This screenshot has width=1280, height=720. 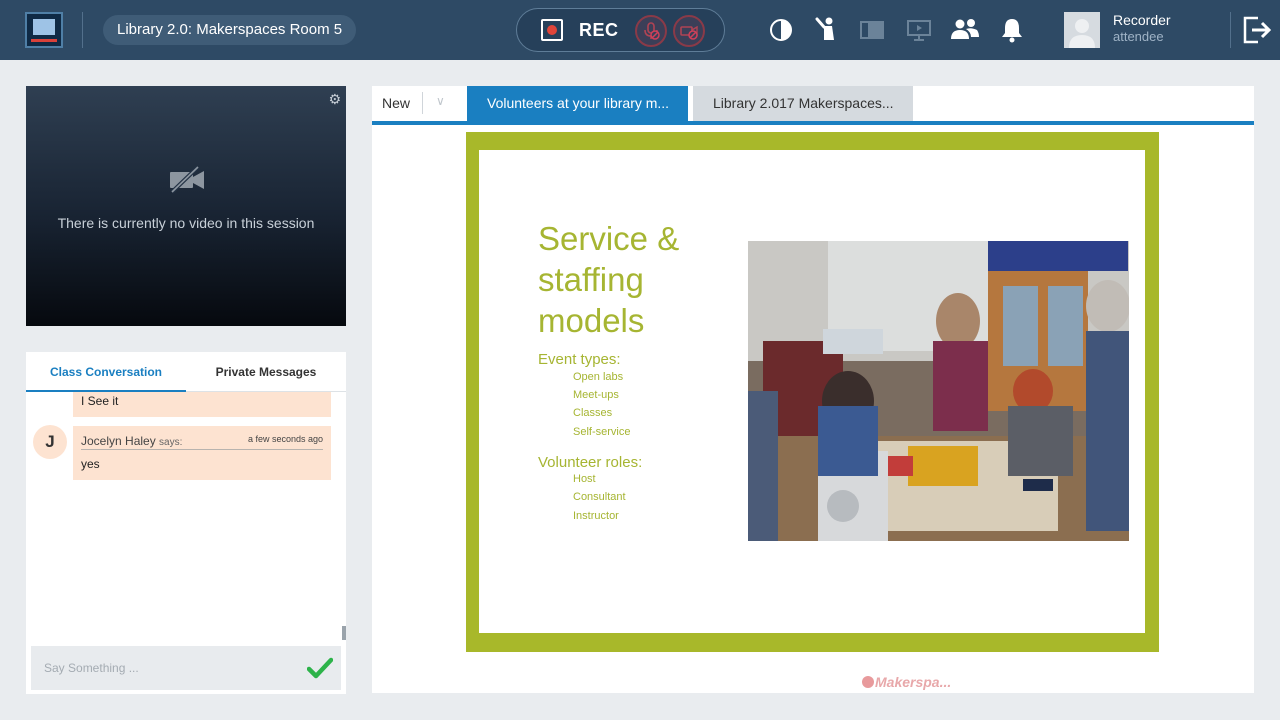 What do you see at coordinates (938, 391) in the screenshot?
I see `slide-photo` at bounding box center [938, 391].